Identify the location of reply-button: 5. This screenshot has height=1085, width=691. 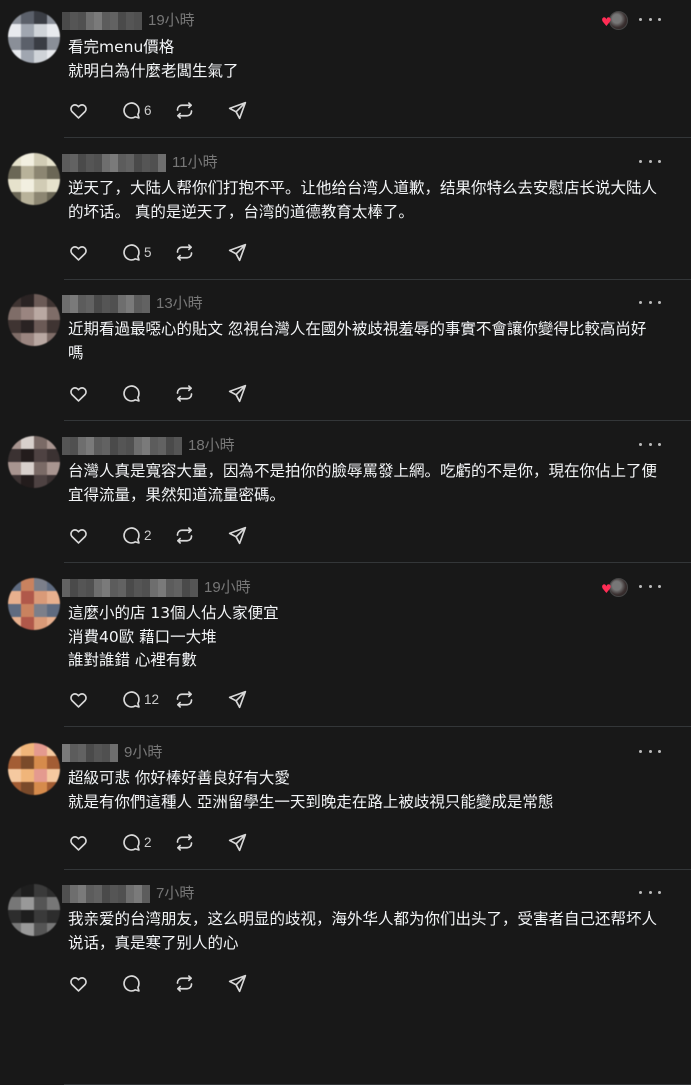
(147, 252).